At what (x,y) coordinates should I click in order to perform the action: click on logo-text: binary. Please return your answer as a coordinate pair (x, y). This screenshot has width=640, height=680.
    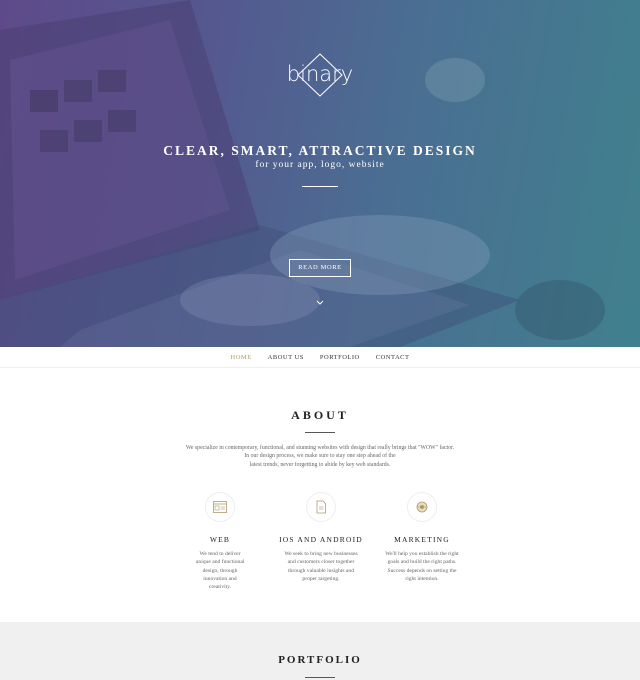
    Looking at the image, I should click on (320, 74).